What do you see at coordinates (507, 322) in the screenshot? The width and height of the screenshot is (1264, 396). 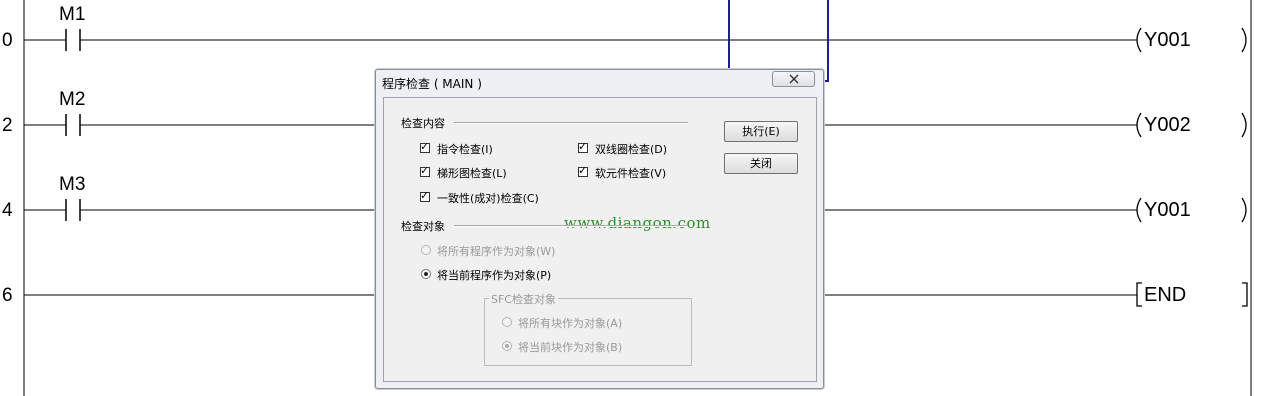 I see `radio-all-blocks` at bounding box center [507, 322].